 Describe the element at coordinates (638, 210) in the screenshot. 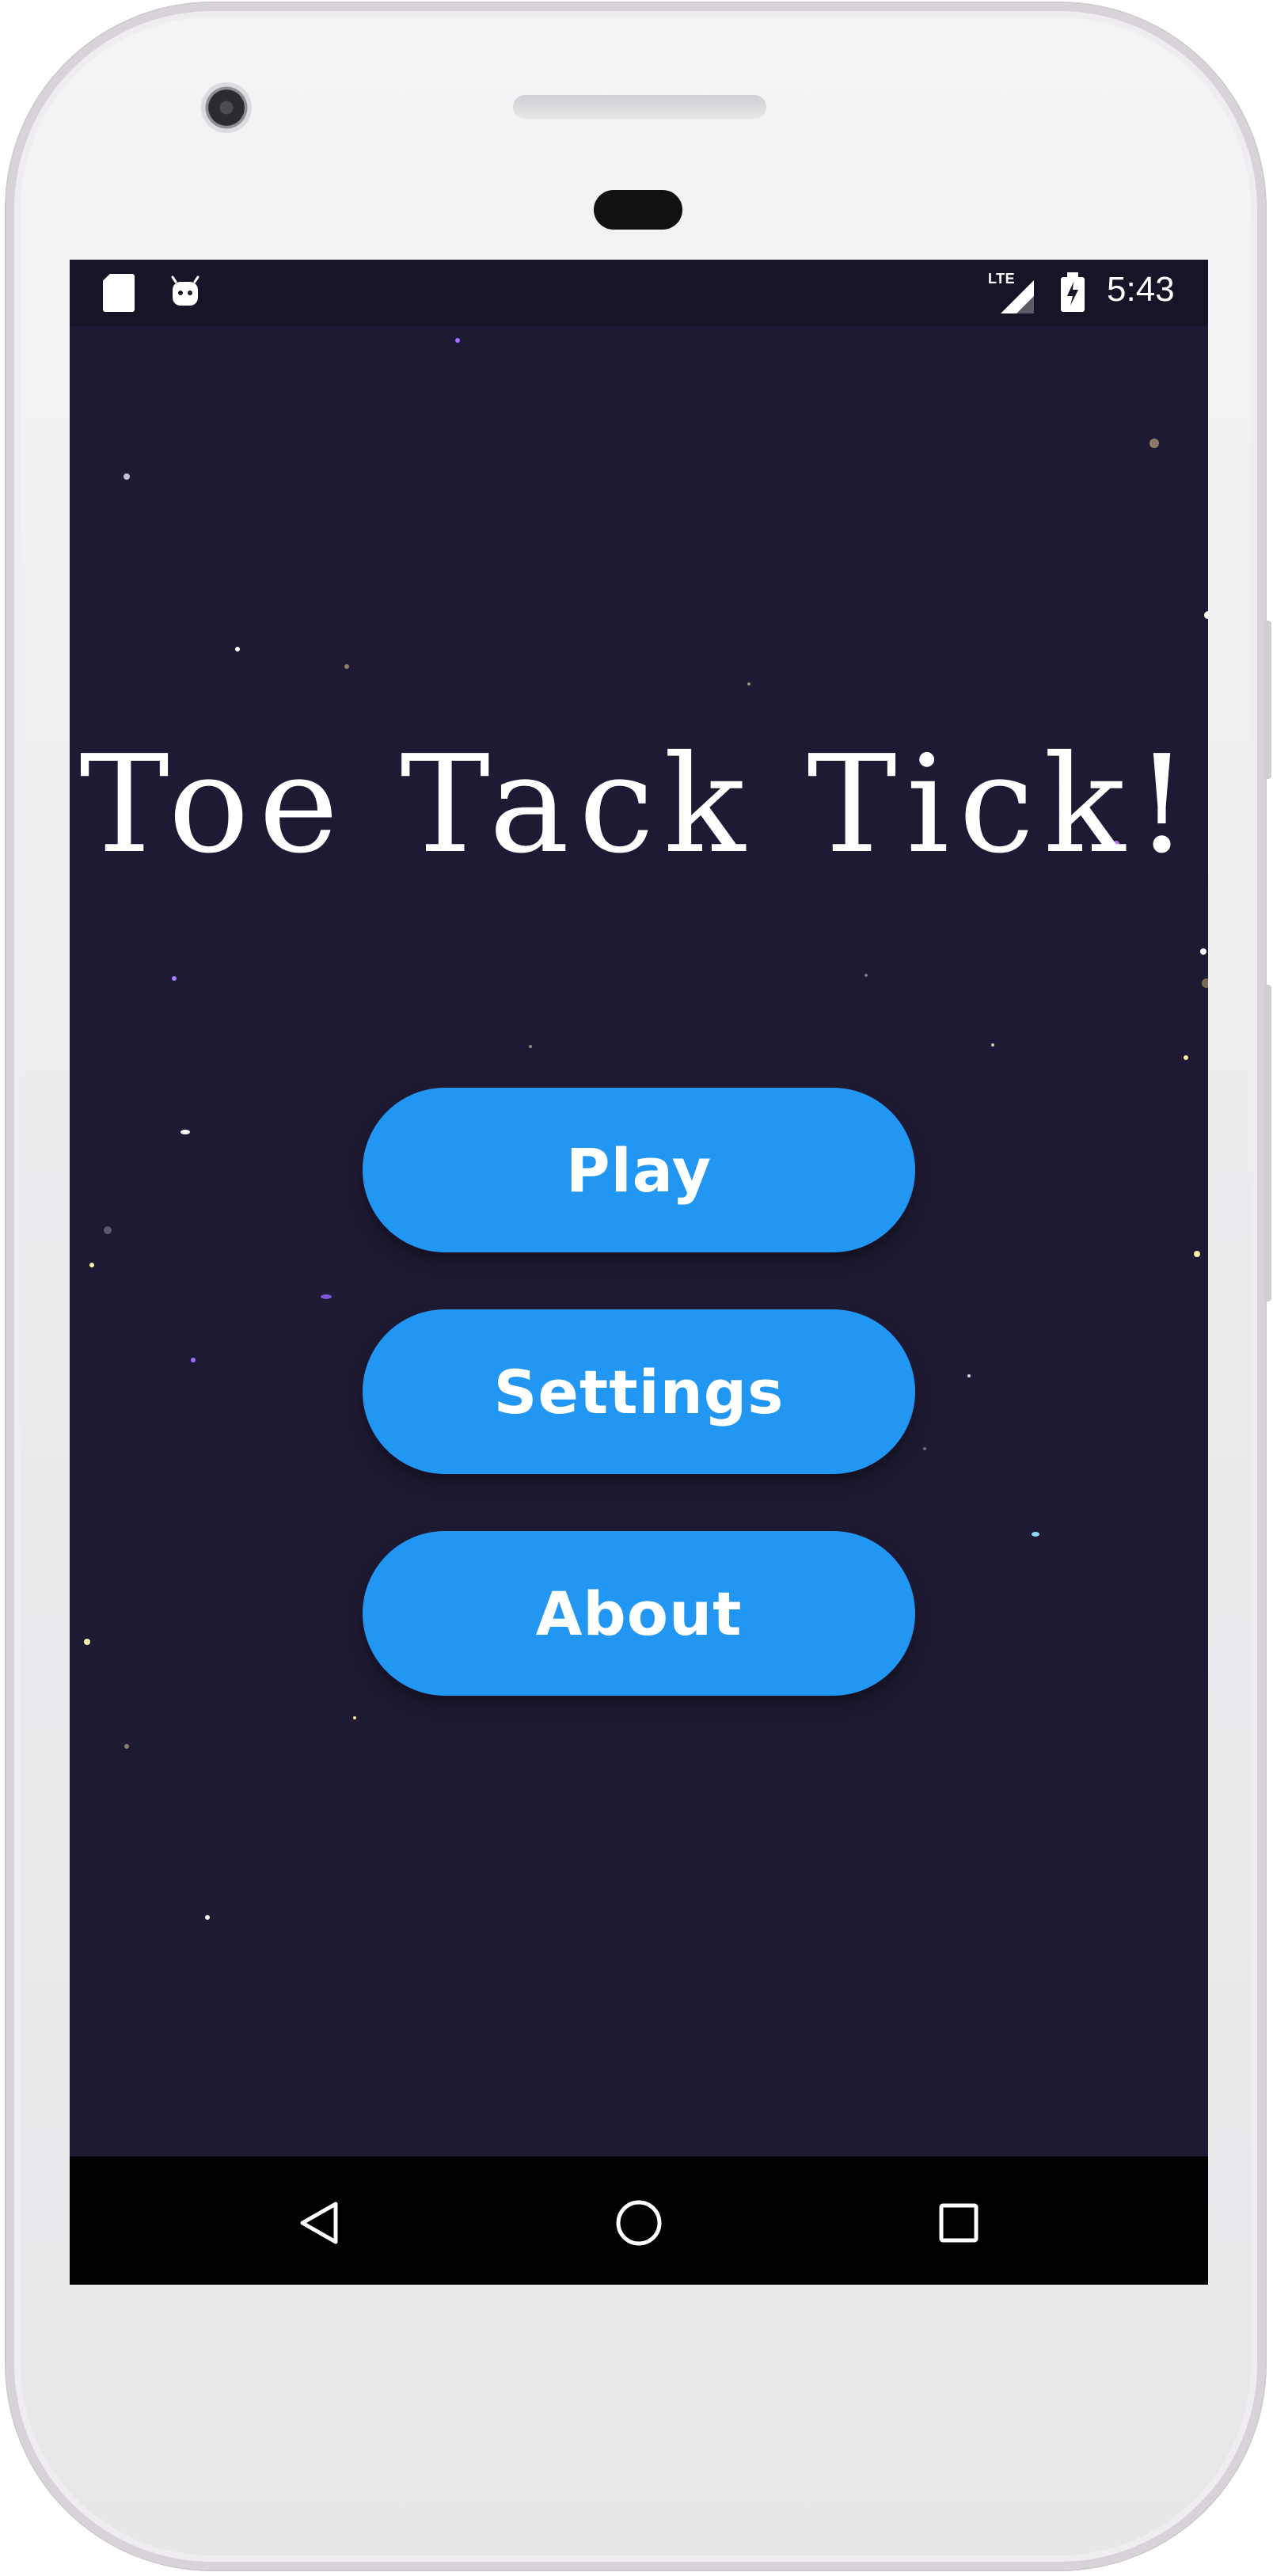

I see `proximity-sensor` at that location.